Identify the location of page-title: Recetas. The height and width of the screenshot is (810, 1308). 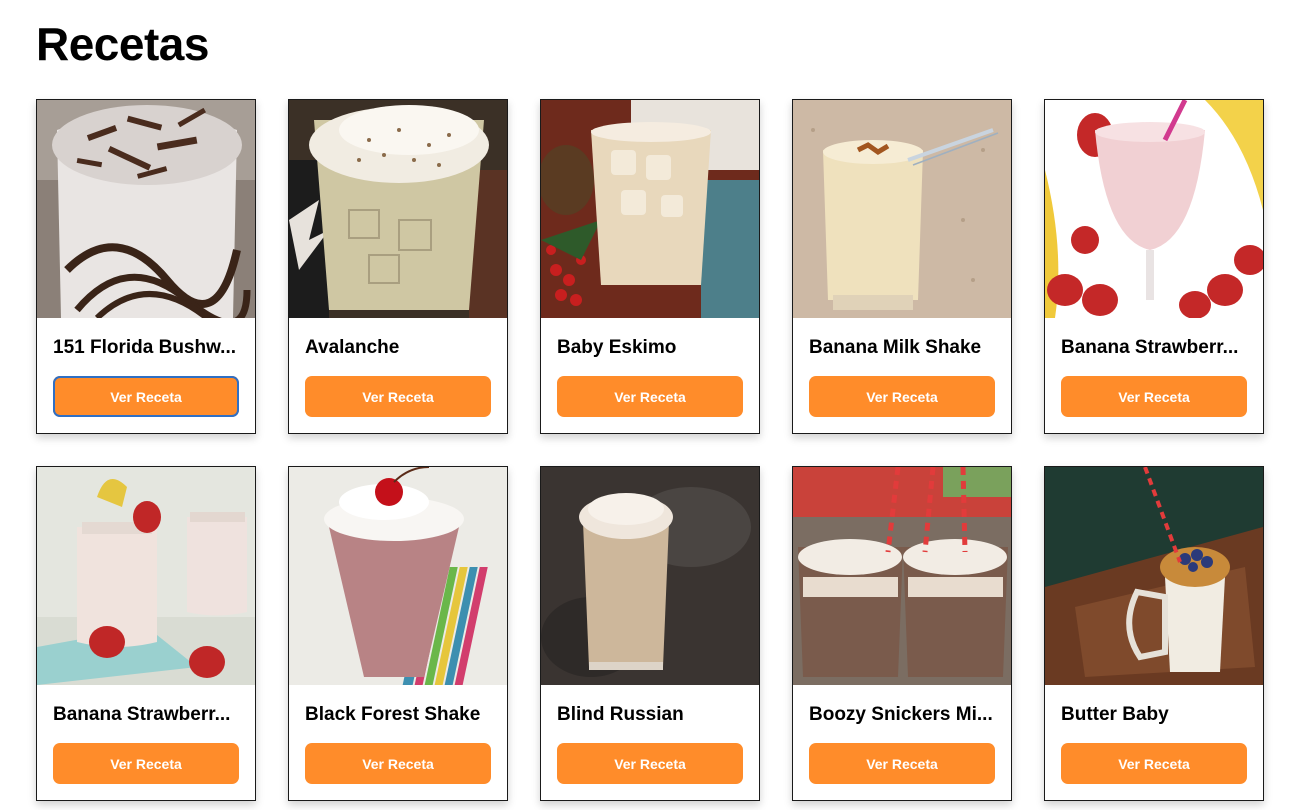
(122, 44).